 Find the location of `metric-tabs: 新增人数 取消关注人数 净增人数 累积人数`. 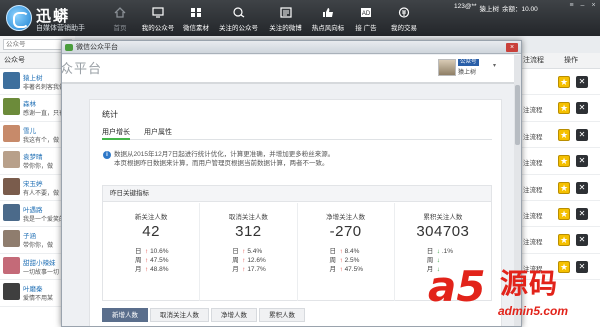

metric-tabs: 新增人数 取消关注人数 净增人数 累积人数 is located at coordinates (203, 315).